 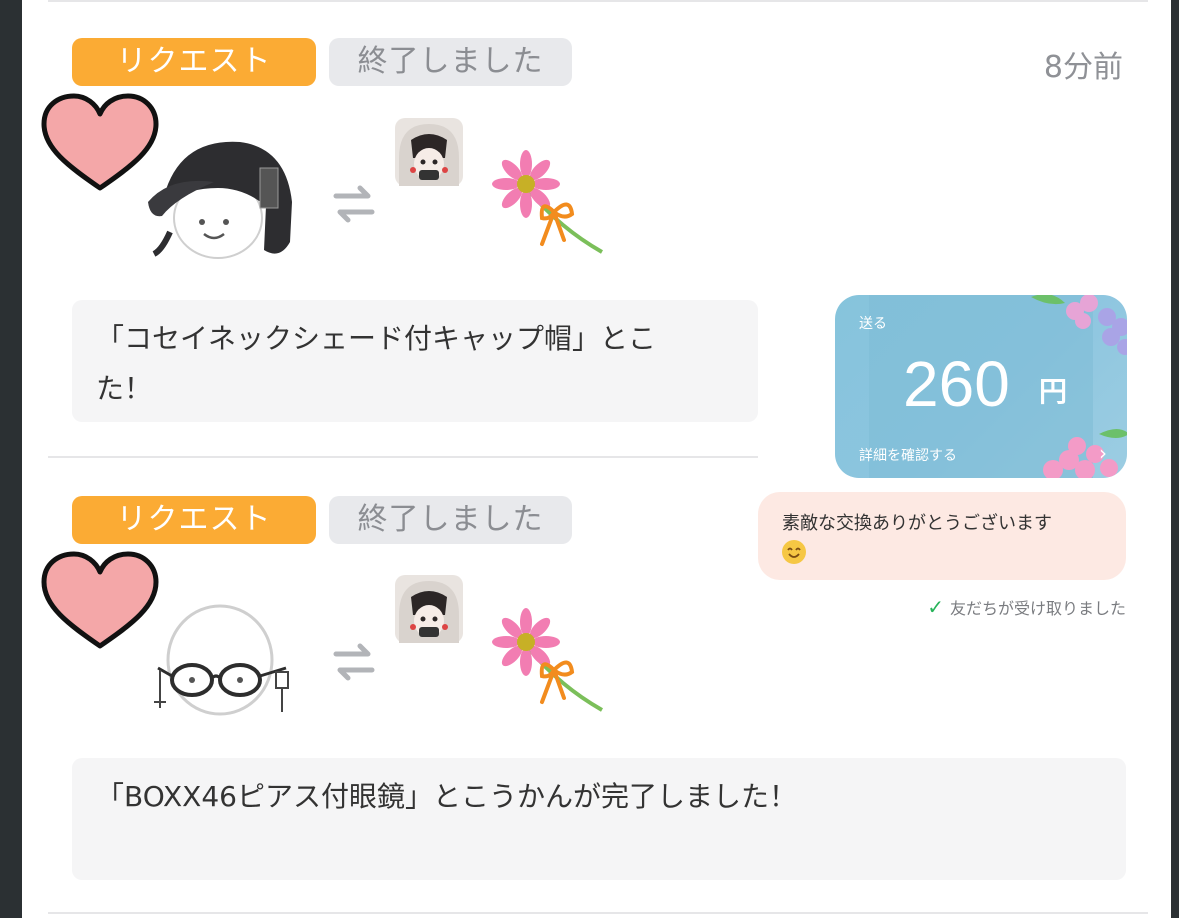 I want to click on gift-card: 送る 260 円 詳細を確認する ›, so click(x=981, y=386).